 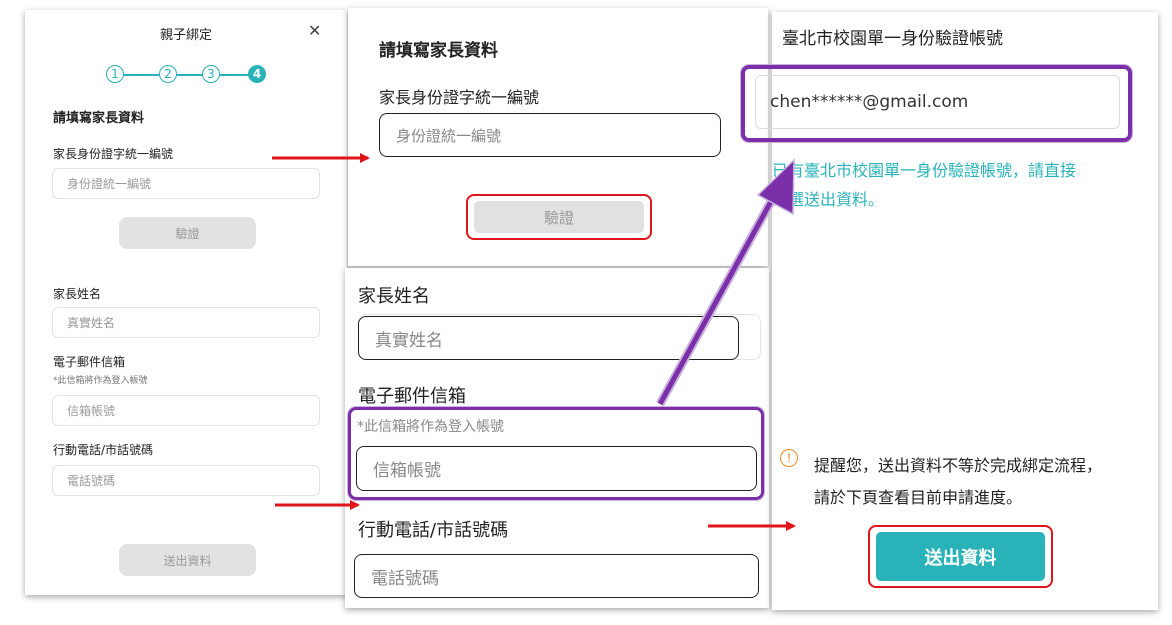 What do you see at coordinates (186, 410) in the screenshot?
I see `email-input: 信箱帳號` at bounding box center [186, 410].